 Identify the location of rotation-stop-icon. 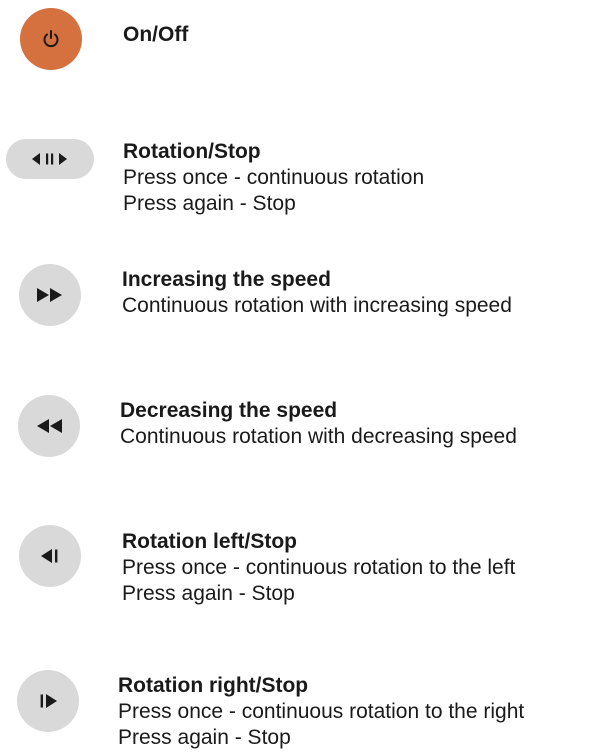
(49, 159).